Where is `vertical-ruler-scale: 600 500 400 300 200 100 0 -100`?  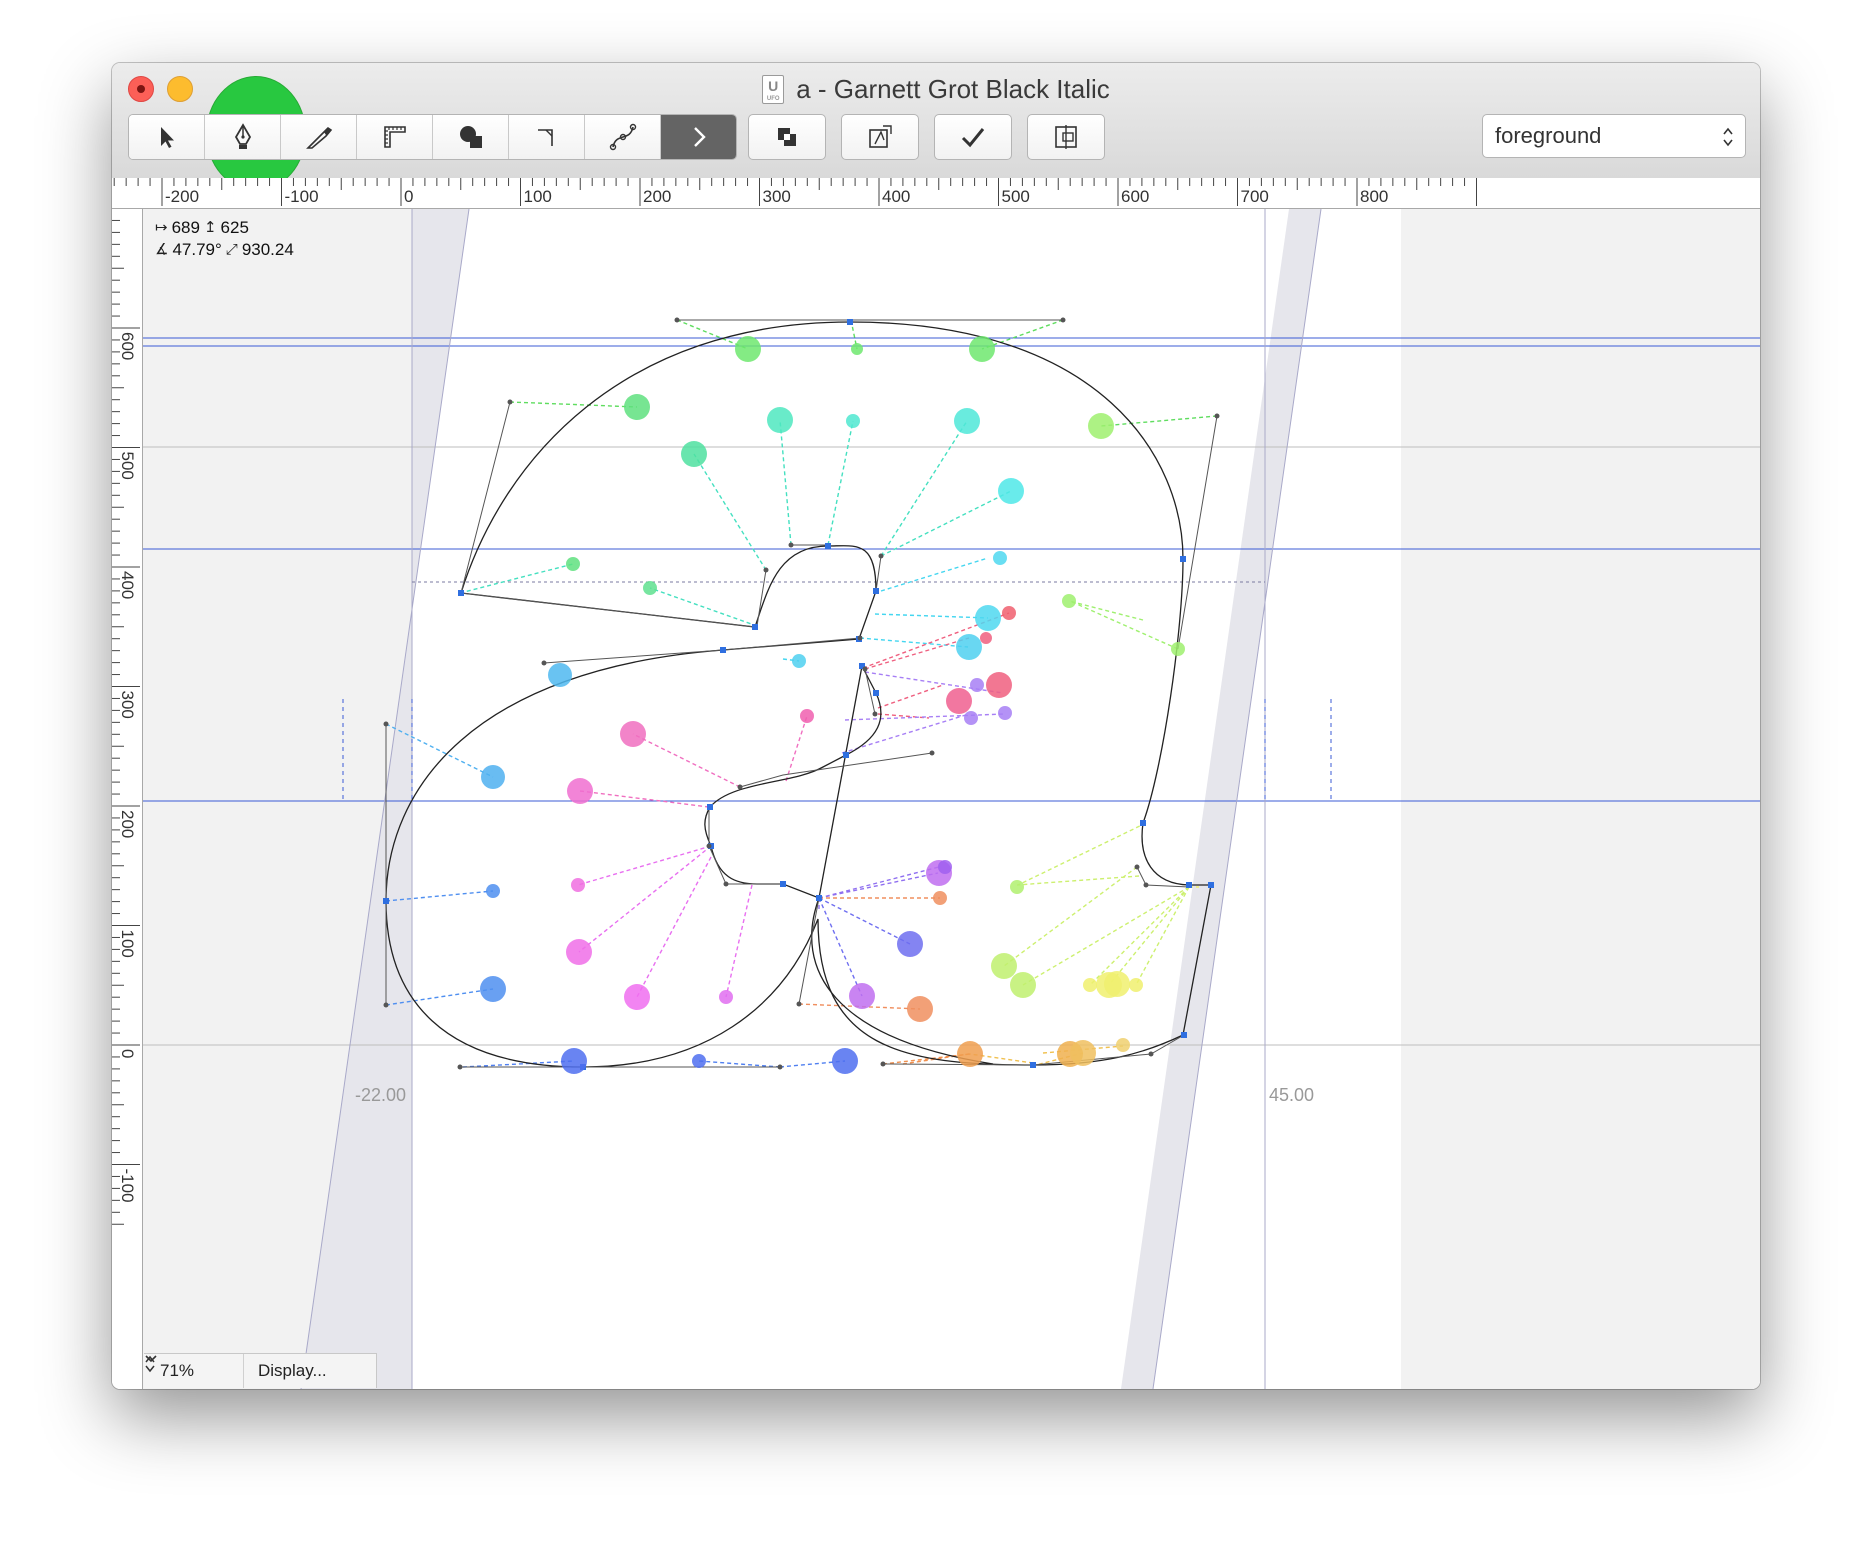
vertical-ruler-scale: 600 500 400 300 200 100 0 -100 is located at coordinates (126, 722).